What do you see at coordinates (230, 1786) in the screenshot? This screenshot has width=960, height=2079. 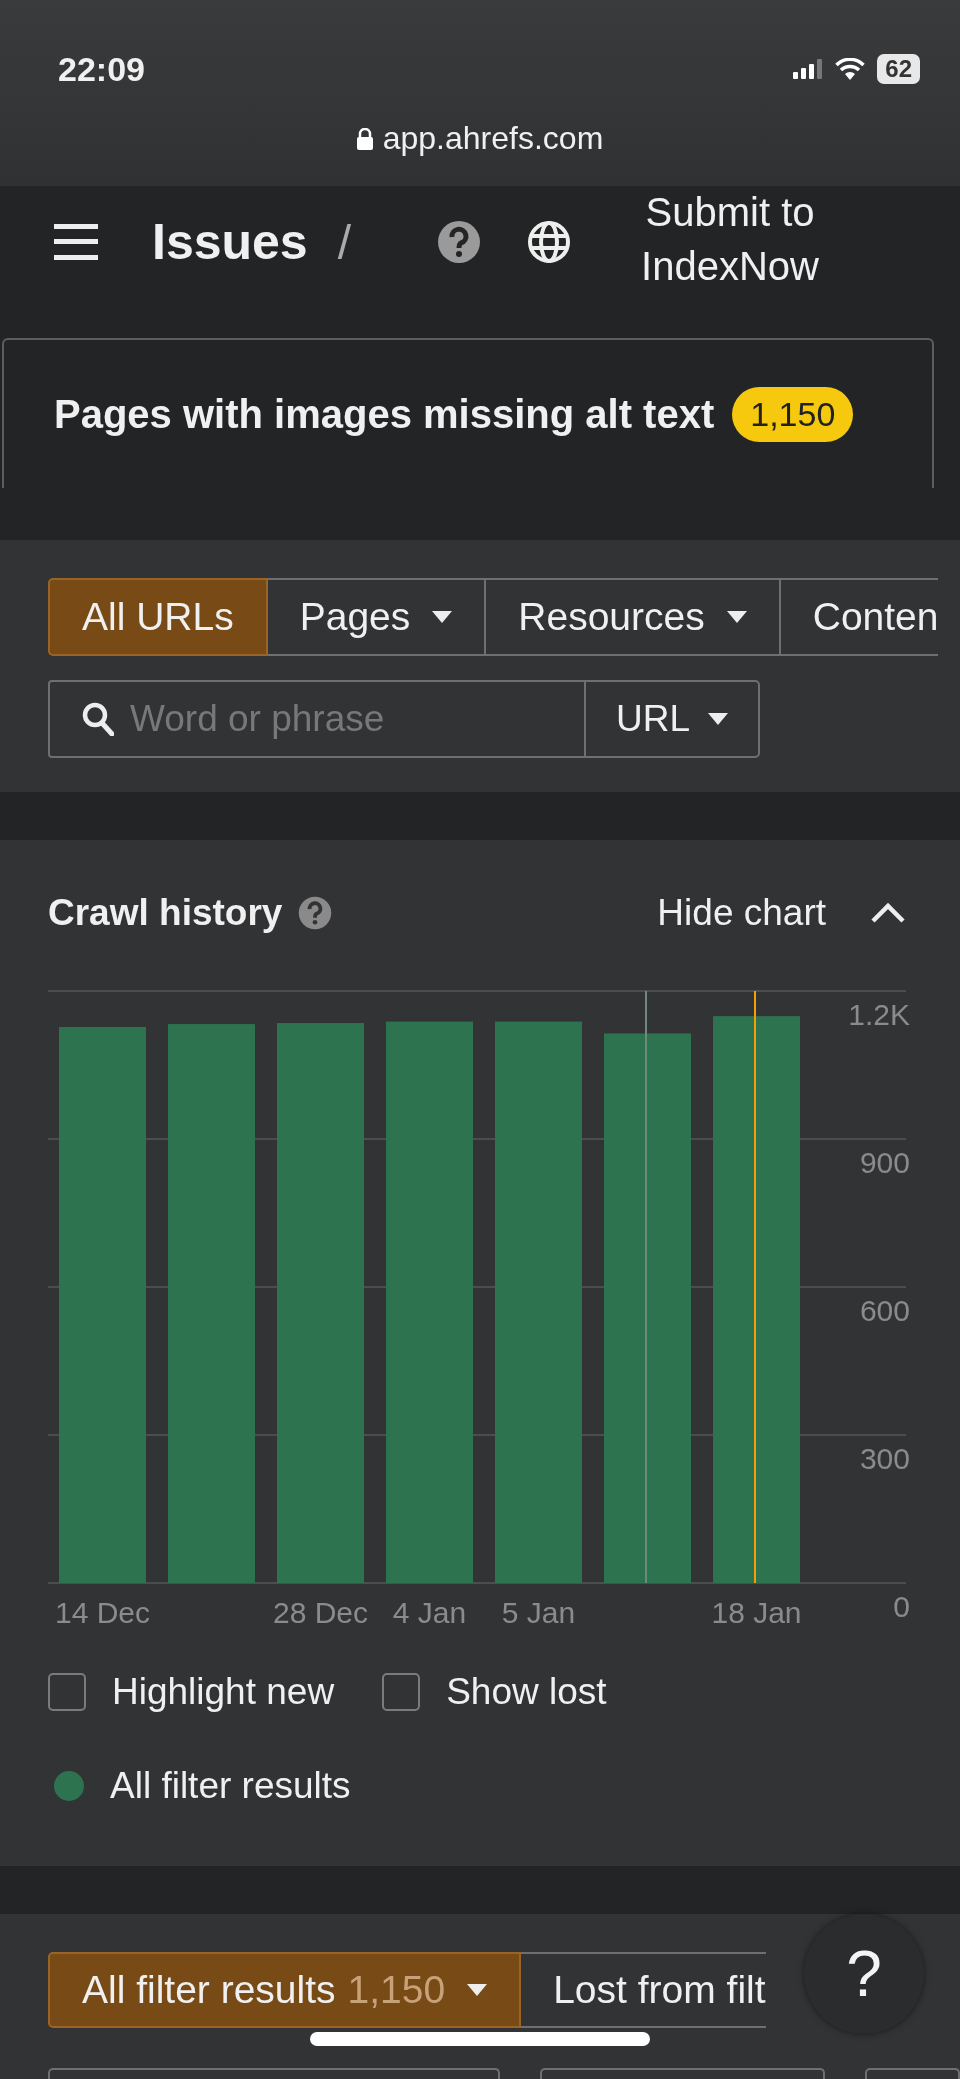 I see `legend-label: All filter results` at bounding box center [230, 1786].